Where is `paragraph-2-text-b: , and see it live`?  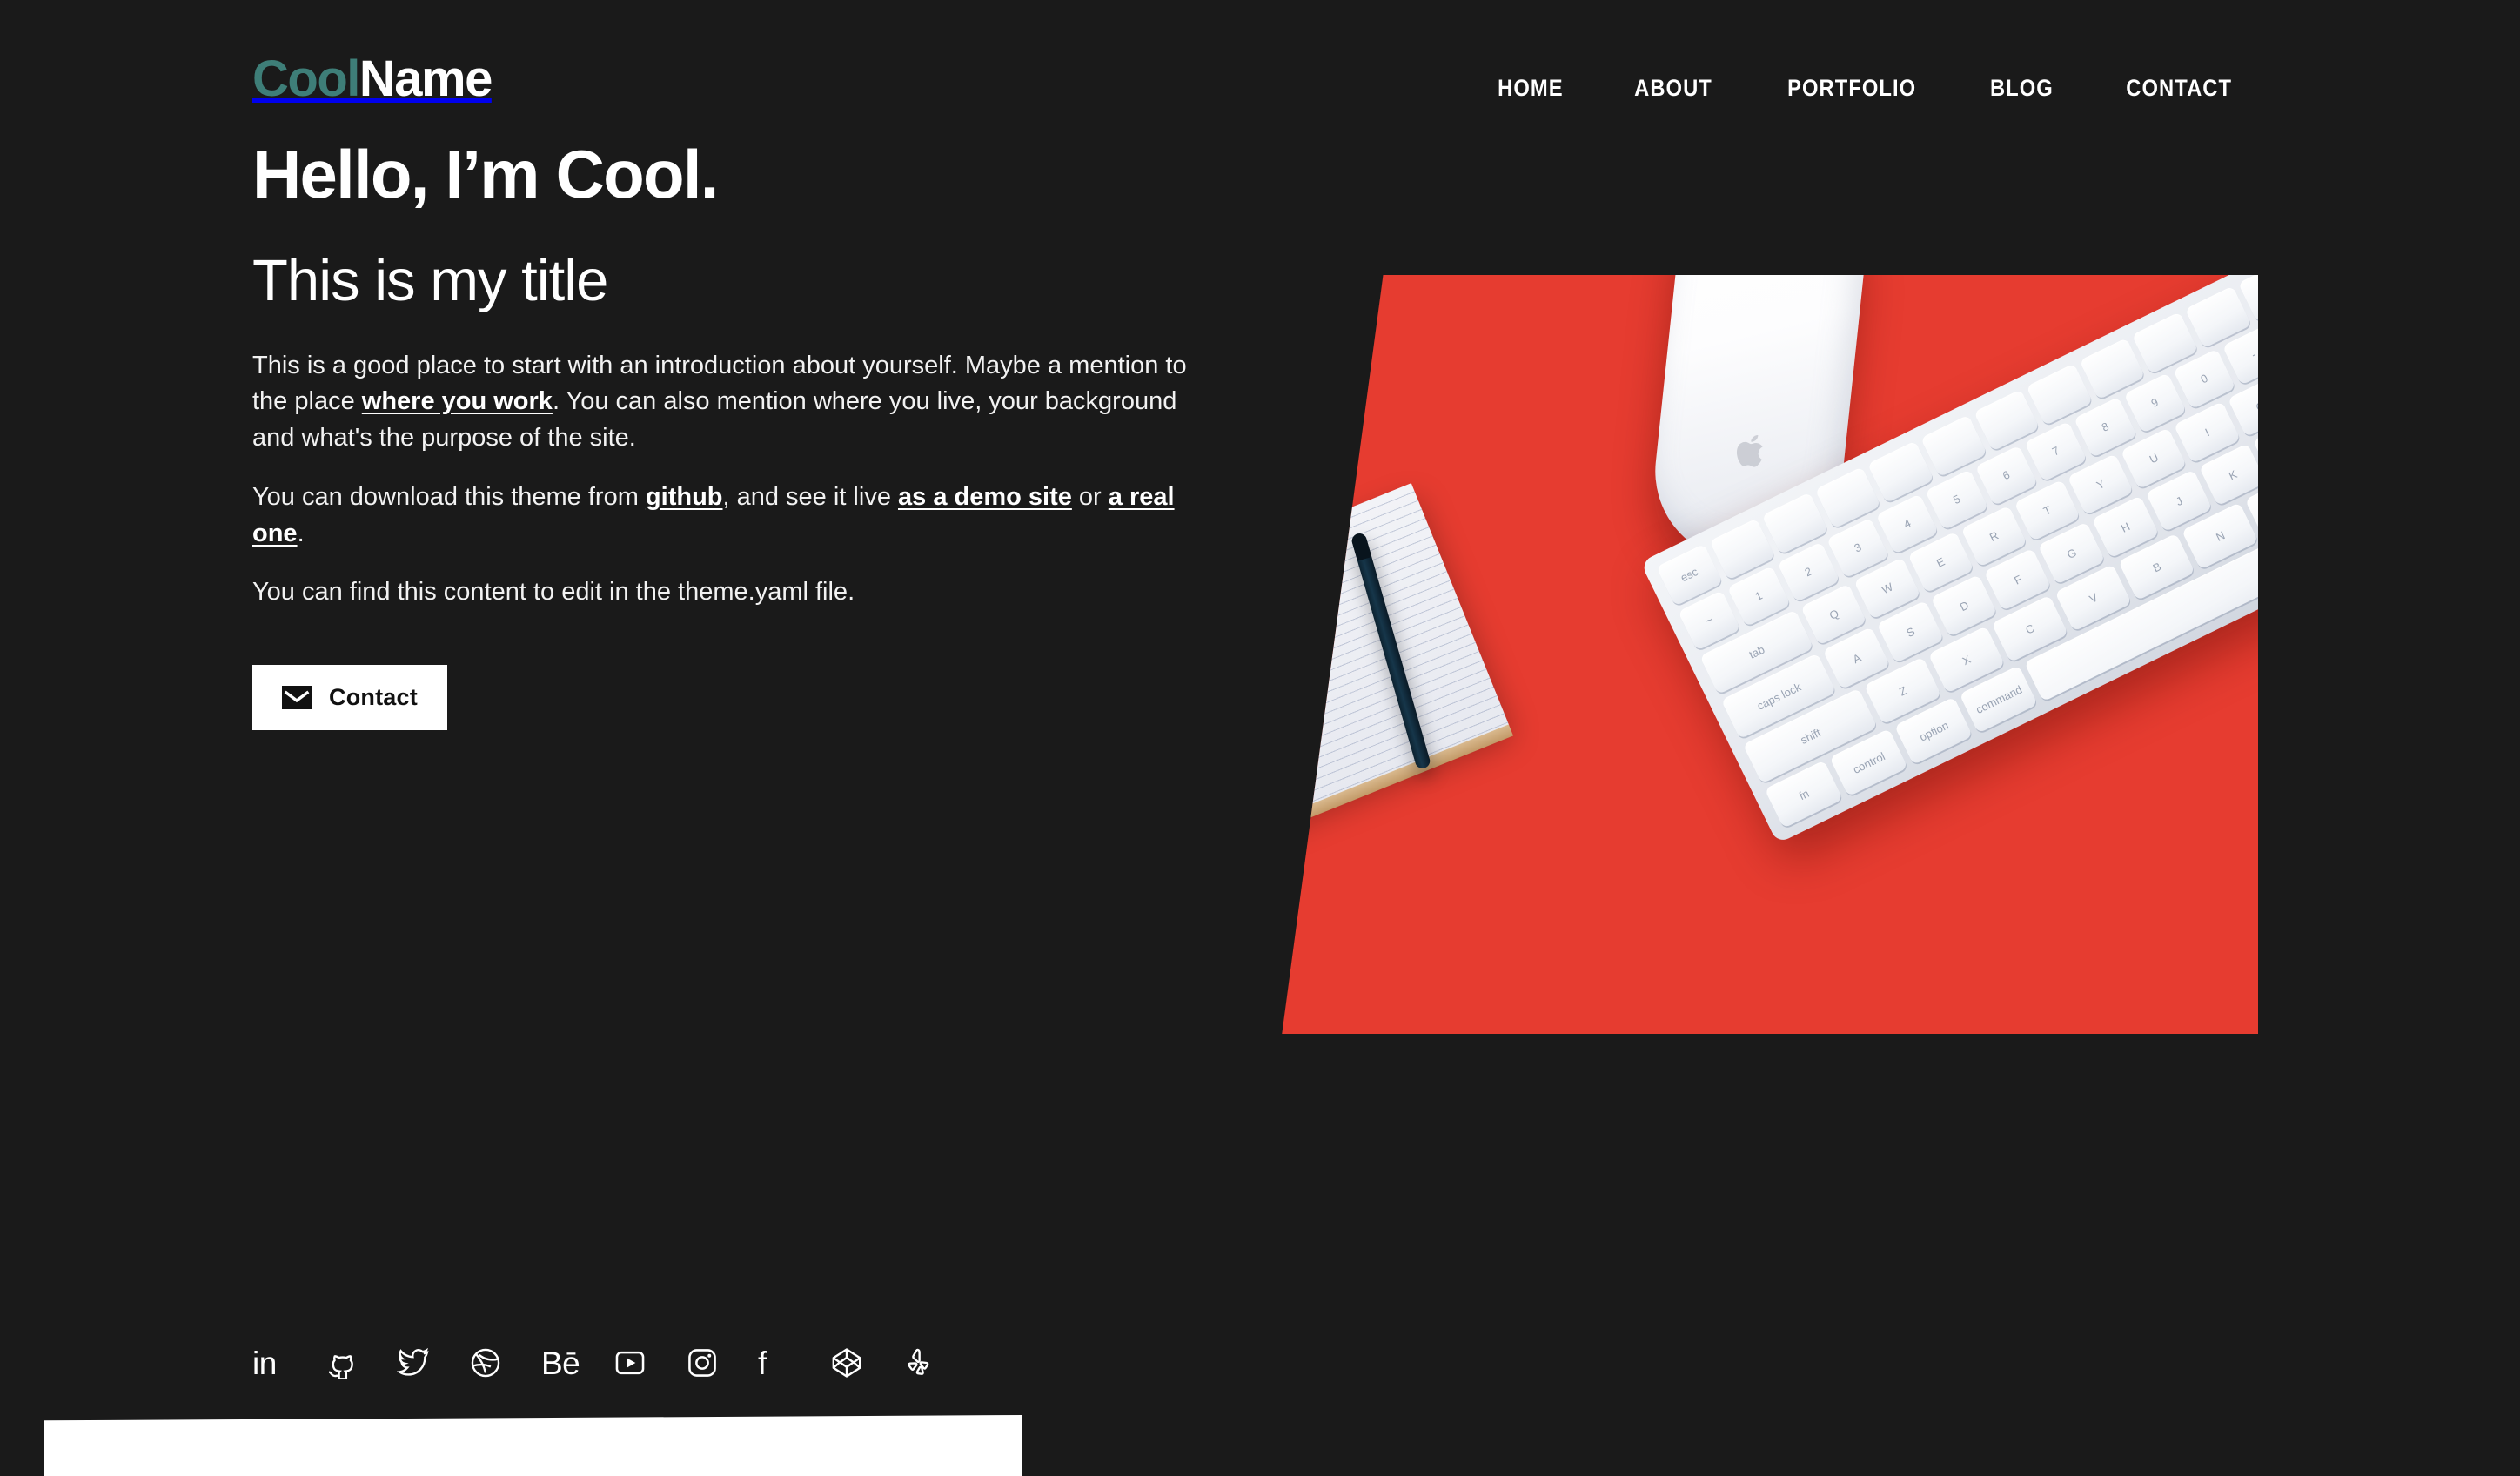 paragraph-2-text-b: , and see it live is located at coordinates (810, 496).